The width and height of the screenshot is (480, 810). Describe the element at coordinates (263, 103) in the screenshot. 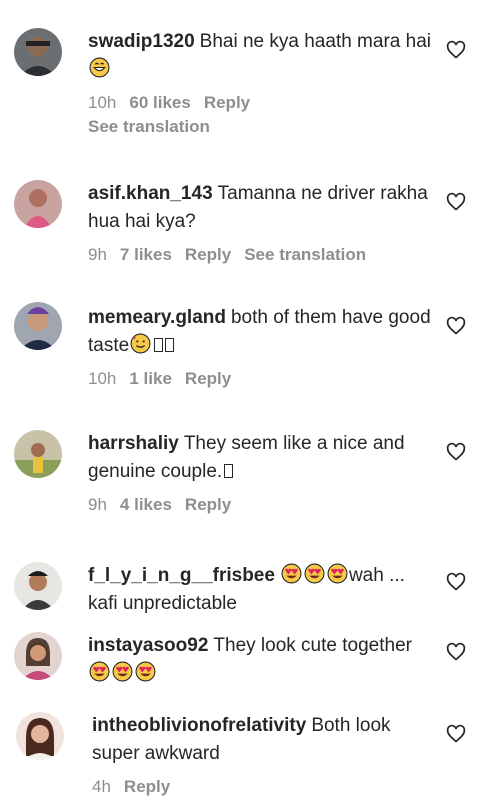

I see `comment-meta: 10h 60 likes Reply` at that location.